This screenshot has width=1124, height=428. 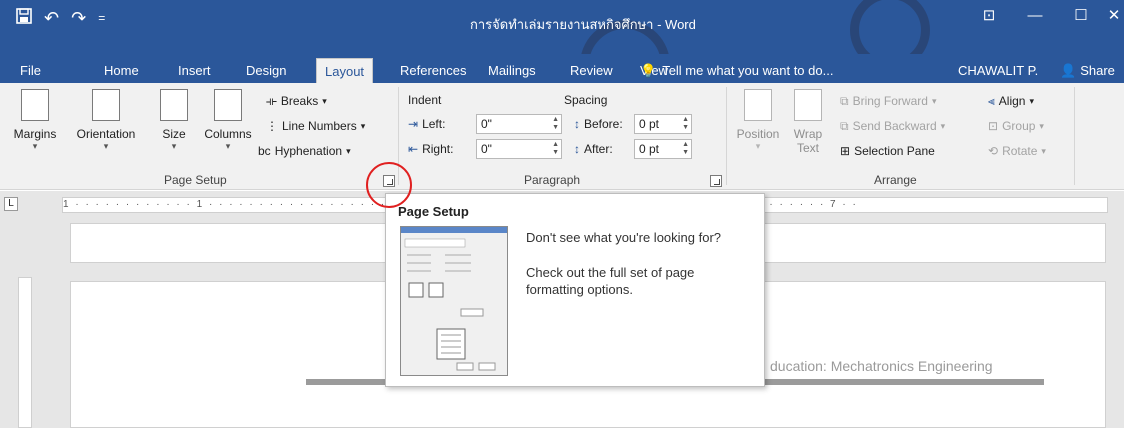 What do you see at coordinates (1097, 70) in the screenshot?
I see `share-label: Share` at bounding box center [1097, 70].